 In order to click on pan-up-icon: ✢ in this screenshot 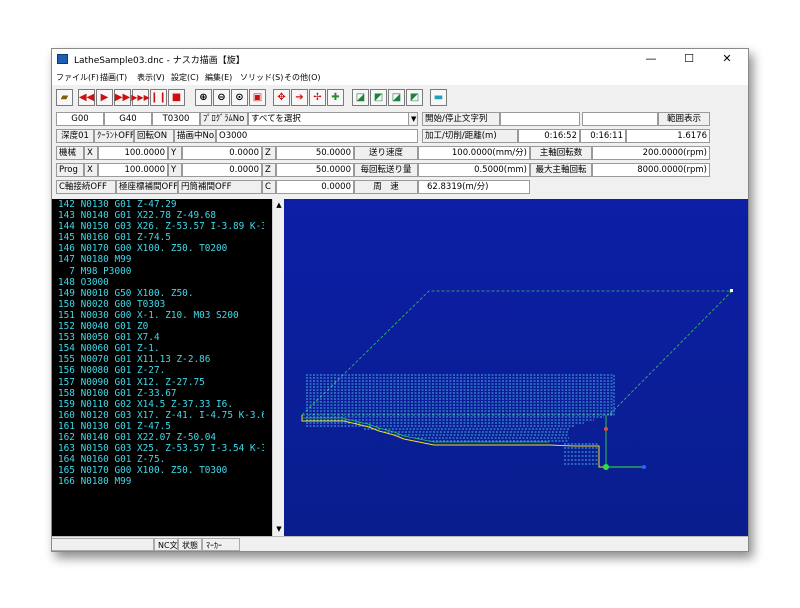, I will do `click(317, 97)`.